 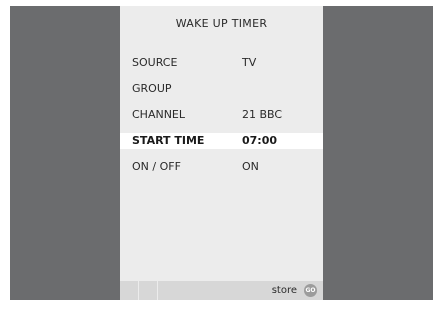 I want to click on menu-row-start-time: START TIME 07:00, so click(x=221, y=141).